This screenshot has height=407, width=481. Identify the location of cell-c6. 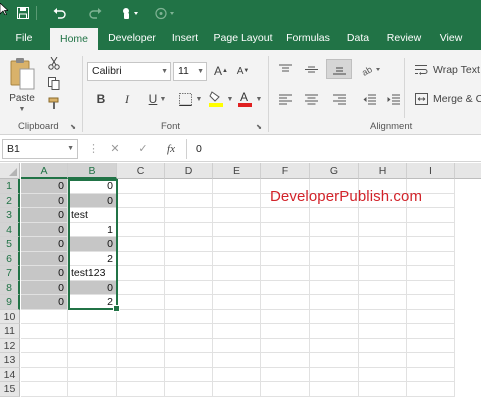
(141, 258).